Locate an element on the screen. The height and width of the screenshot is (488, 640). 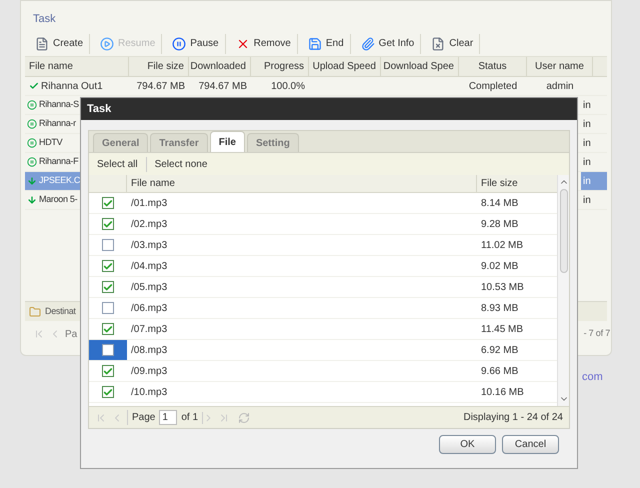
toolbar-button: Clear is located at coordinates (452, 44).